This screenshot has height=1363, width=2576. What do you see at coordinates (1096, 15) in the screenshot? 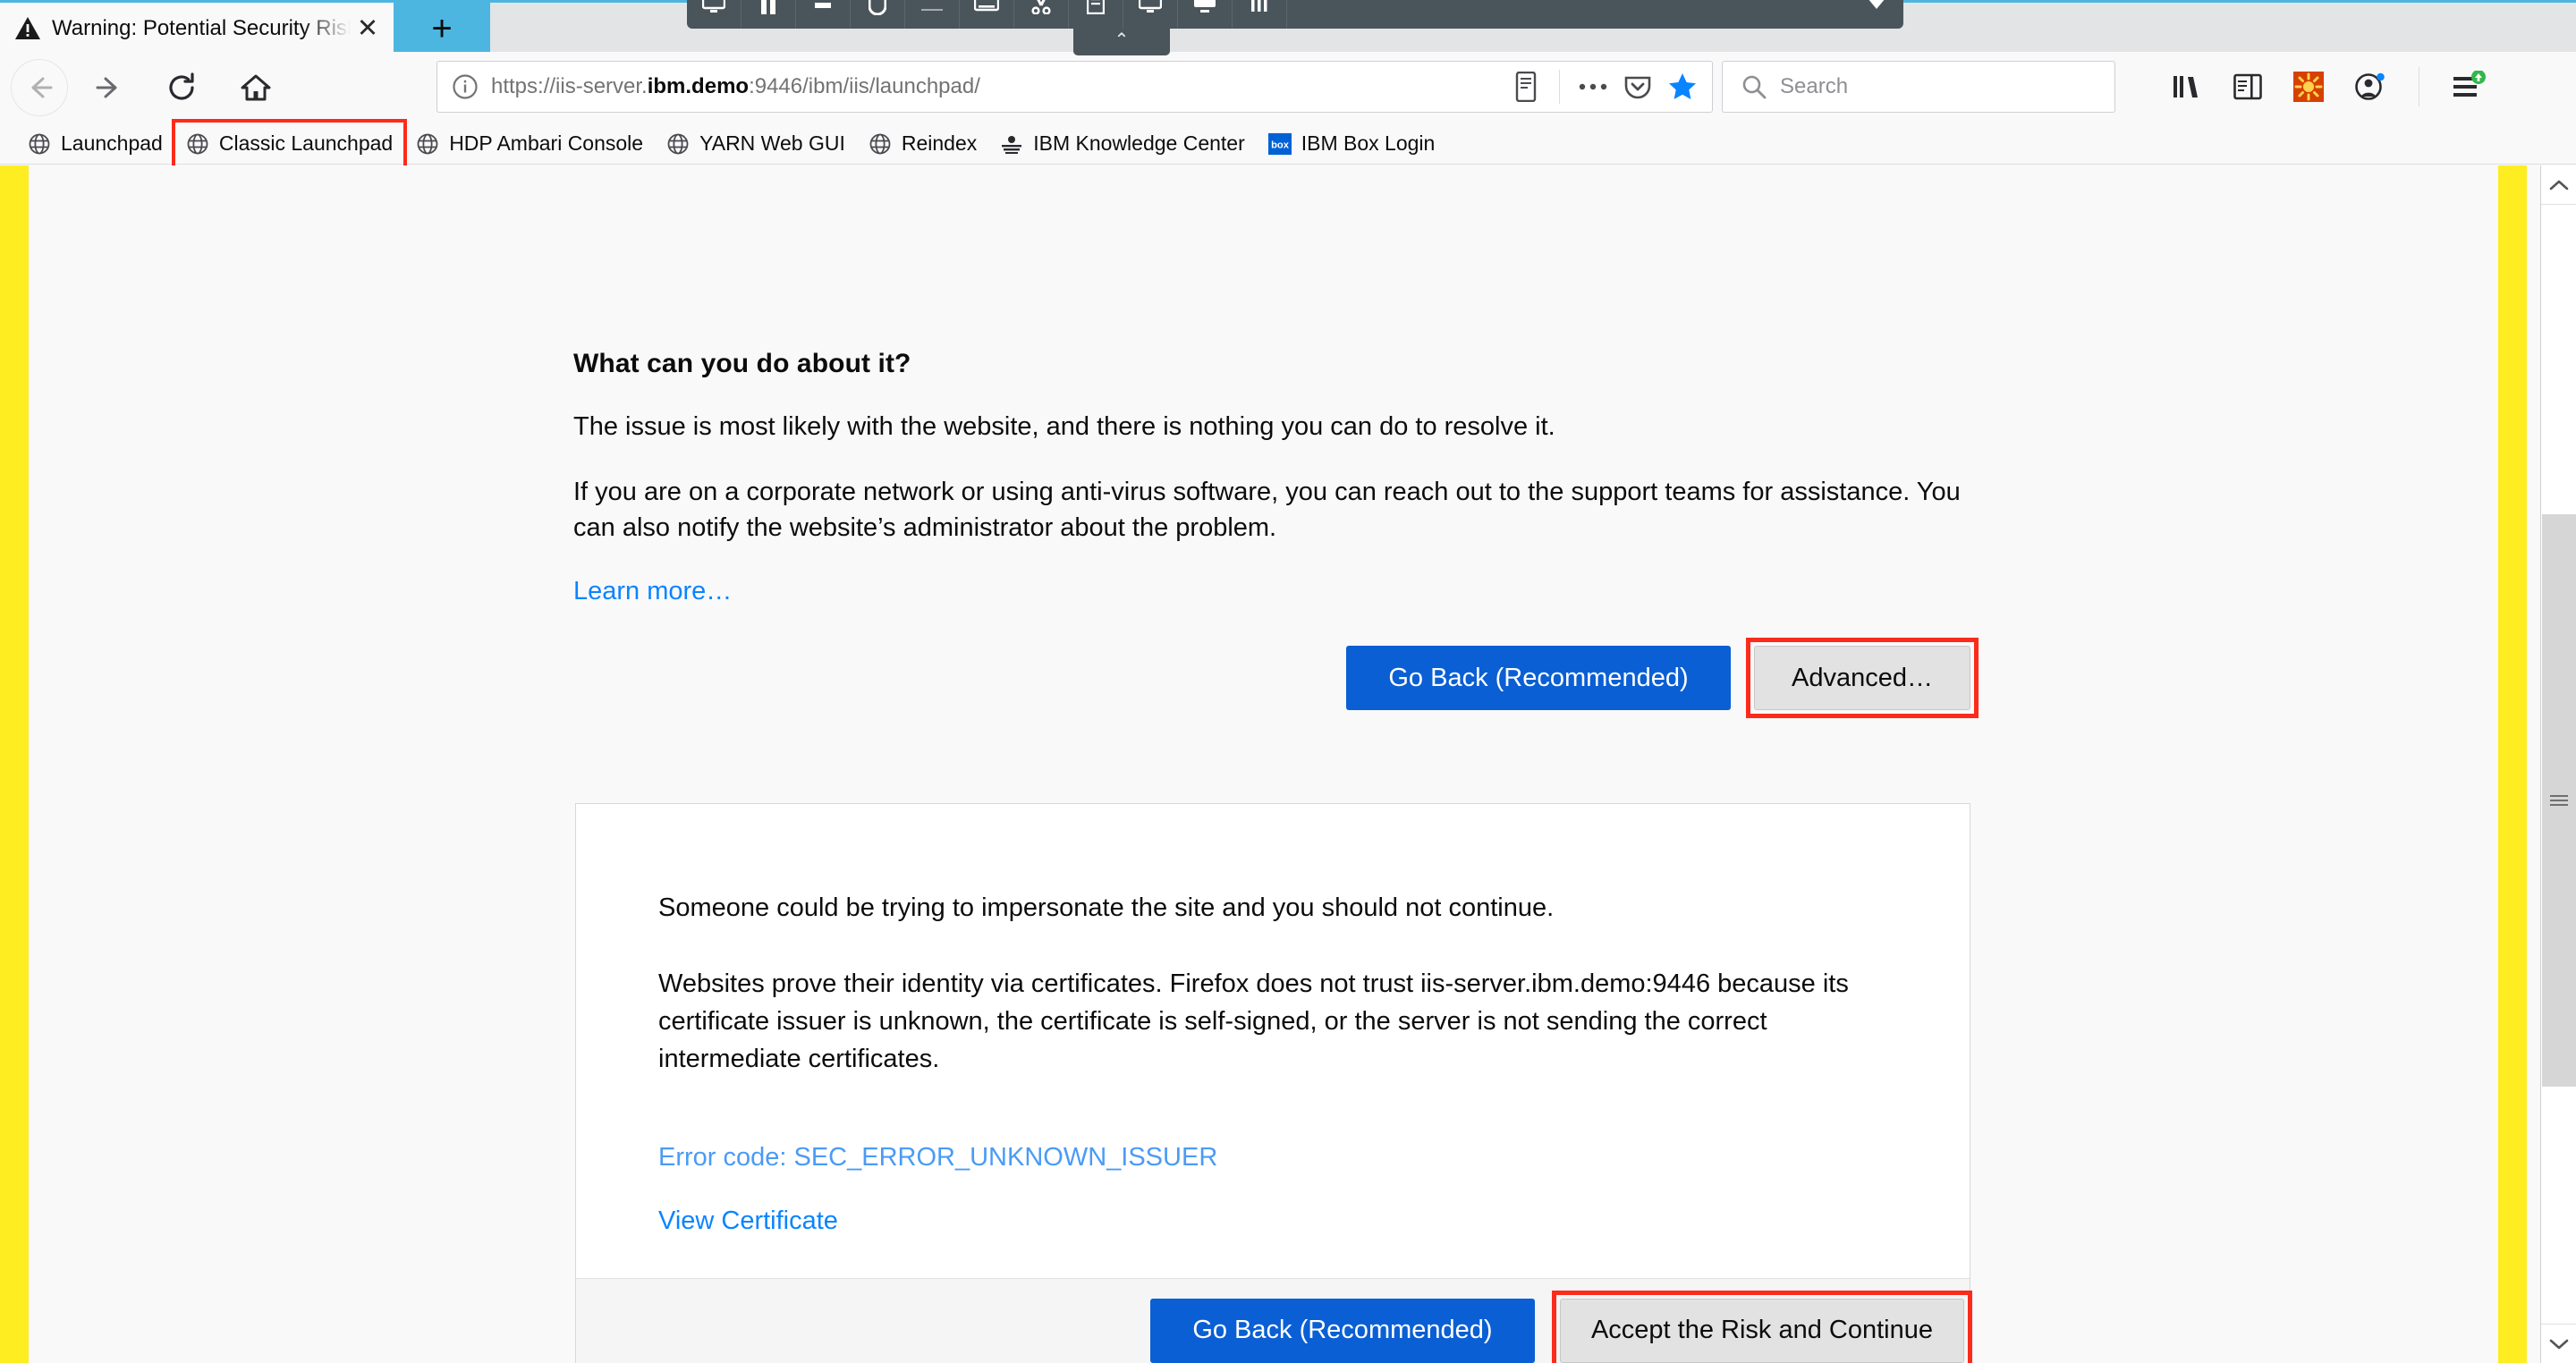
I see `vm-document-icon` at bounding box center [1096, 15].